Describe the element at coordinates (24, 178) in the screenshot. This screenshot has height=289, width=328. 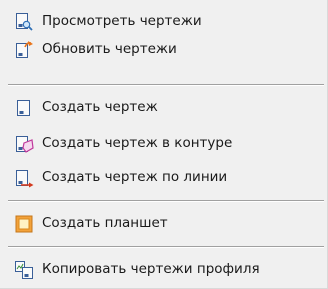
I see `create-drawing-along-line-icon` at that location.